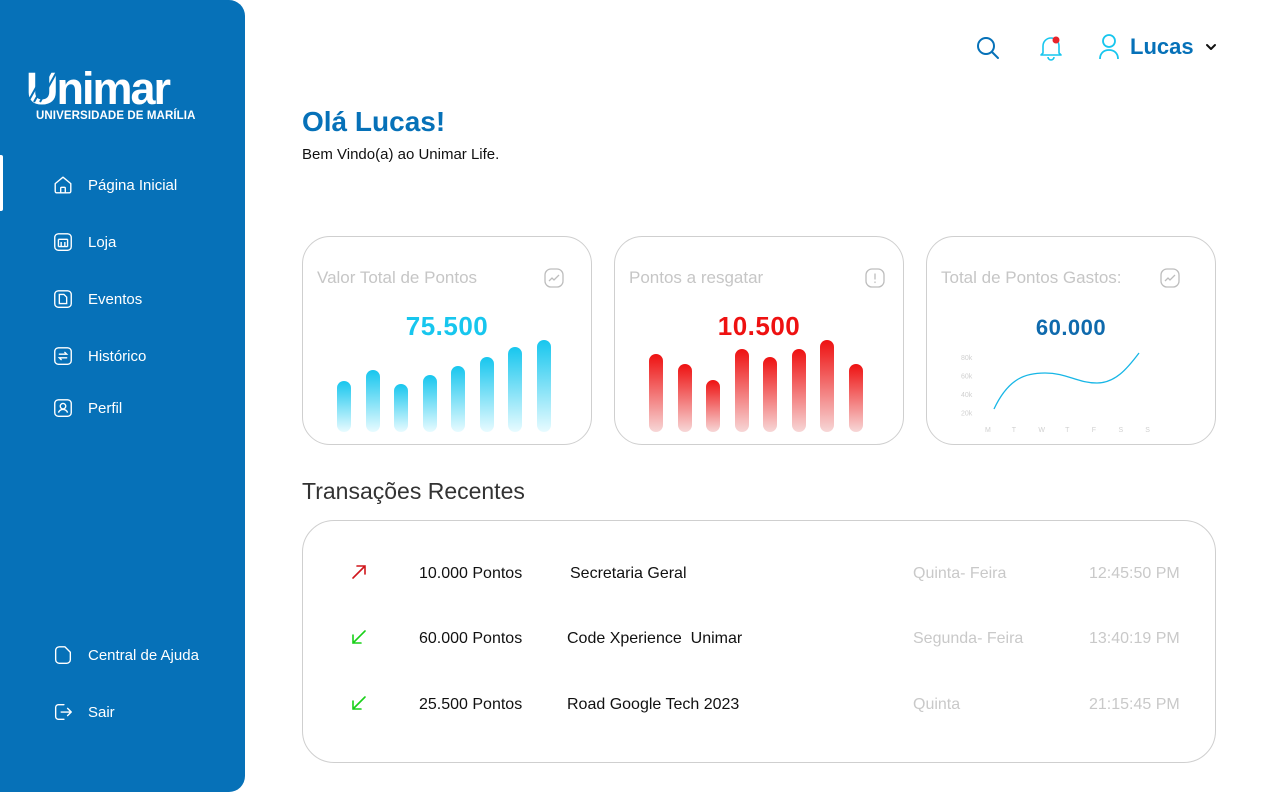 The image size is (1272, 792). I want to click on tx-description: Secretaria Geral, so click(628, 573).